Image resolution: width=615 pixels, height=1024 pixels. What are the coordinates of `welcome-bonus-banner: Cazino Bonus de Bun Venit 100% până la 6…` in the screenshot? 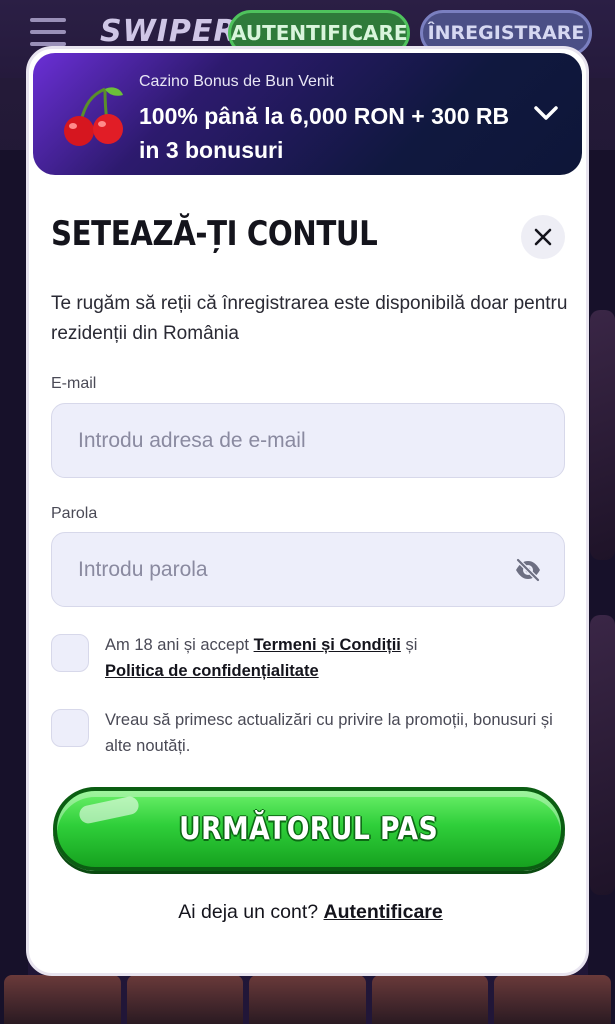 It's located at (307, 114).